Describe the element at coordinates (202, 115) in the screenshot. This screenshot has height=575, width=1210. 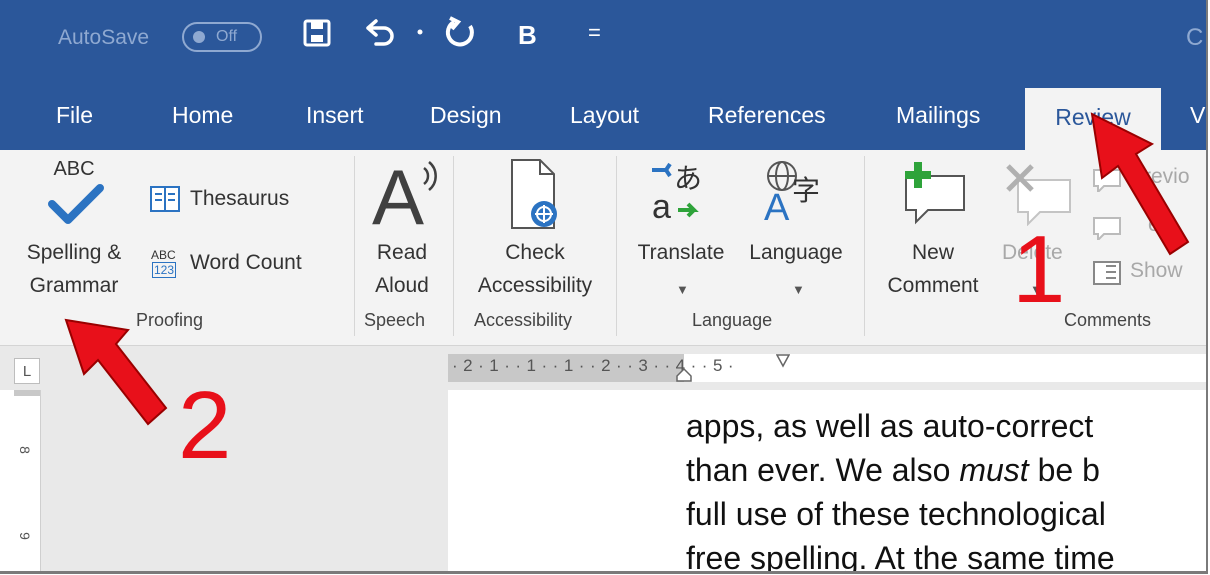
I see `tab-home: Home` at that location.